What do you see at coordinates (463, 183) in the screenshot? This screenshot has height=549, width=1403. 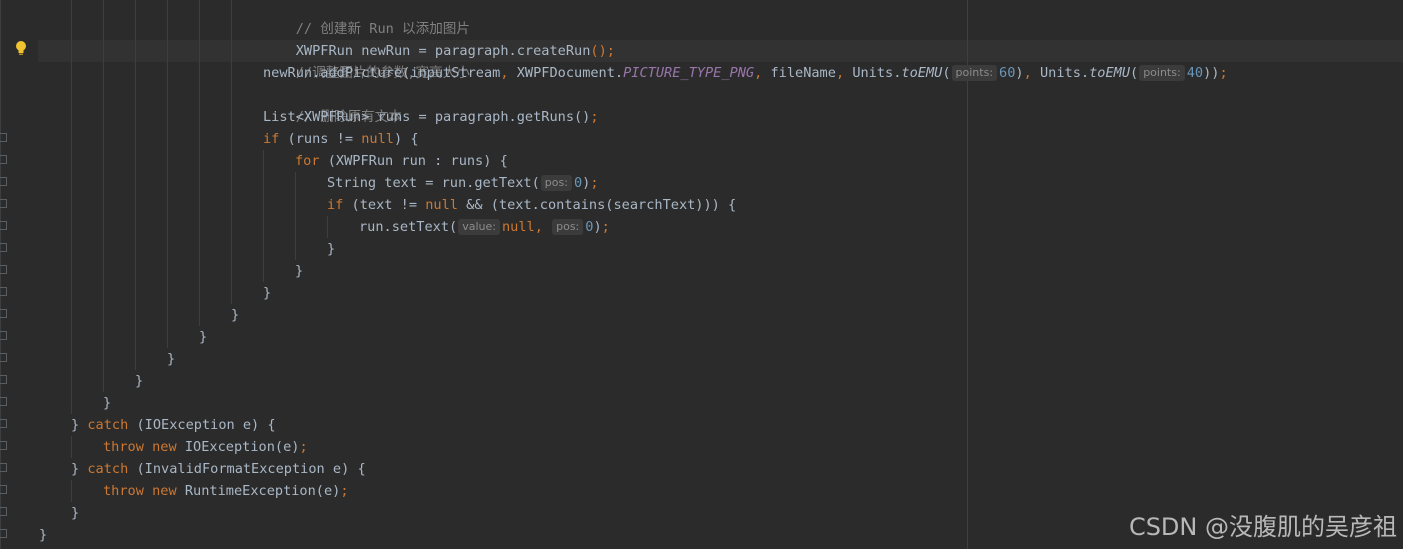 I see `code-line: String text = run.getText(pos: 0);` at bounding box center [463, 183].